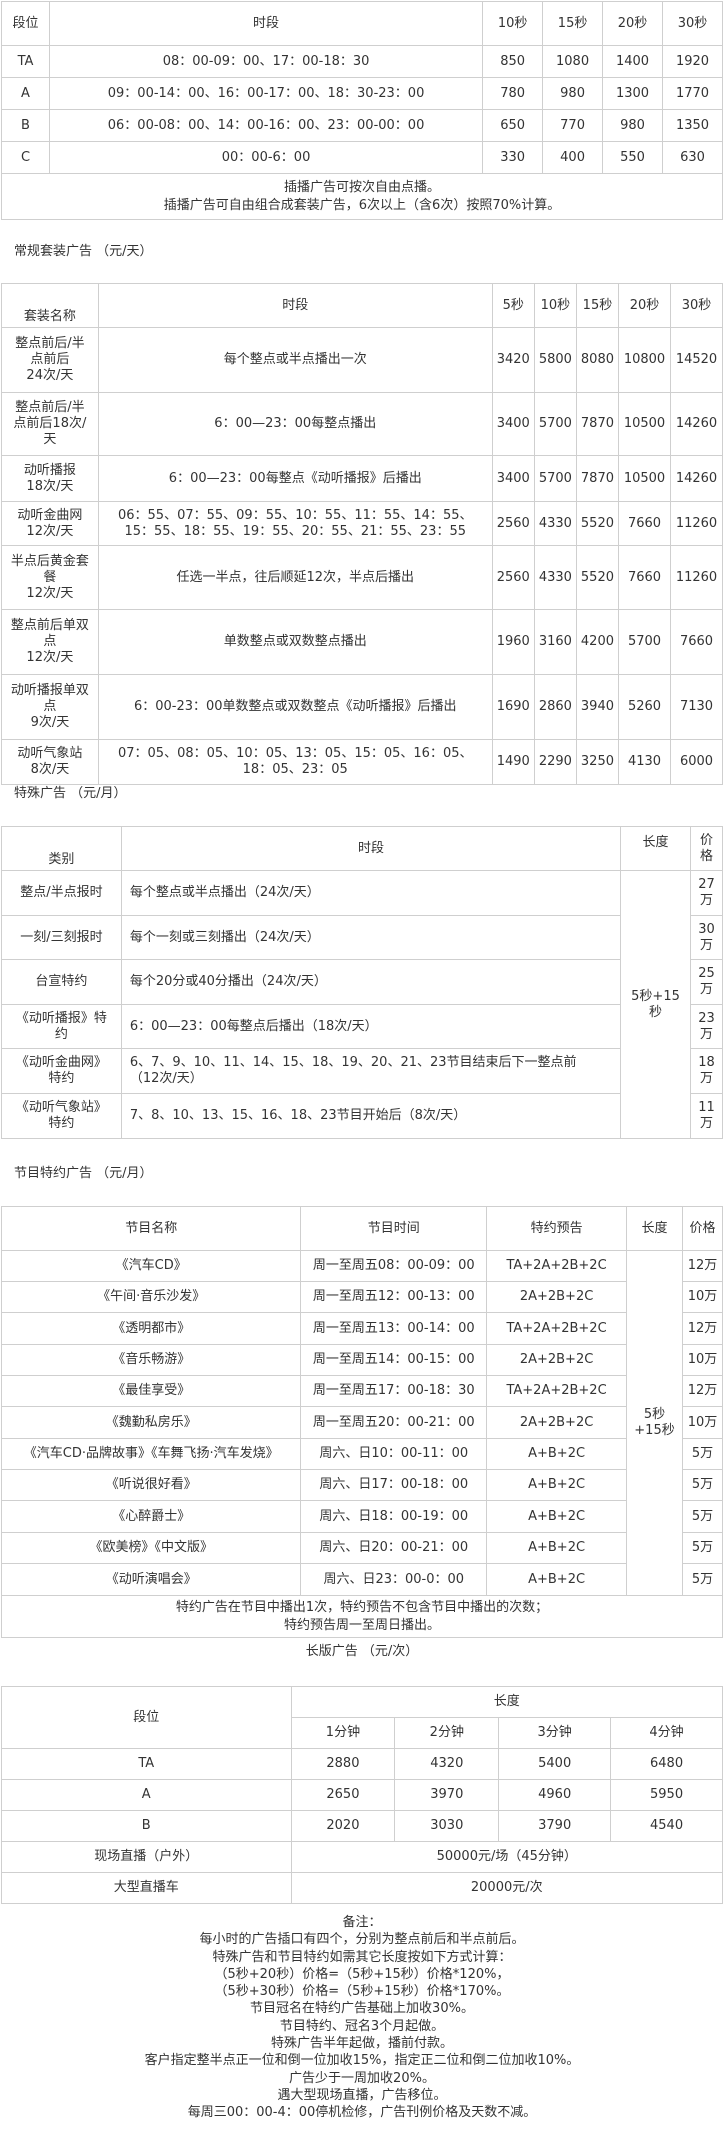 This screenshot has height=2144, width=724. What do you see at coordinates (50, 707) in the screenshot?
I see `package-name-cell: 动听播报单双点 9次/天` at bounding box center [50, 707].